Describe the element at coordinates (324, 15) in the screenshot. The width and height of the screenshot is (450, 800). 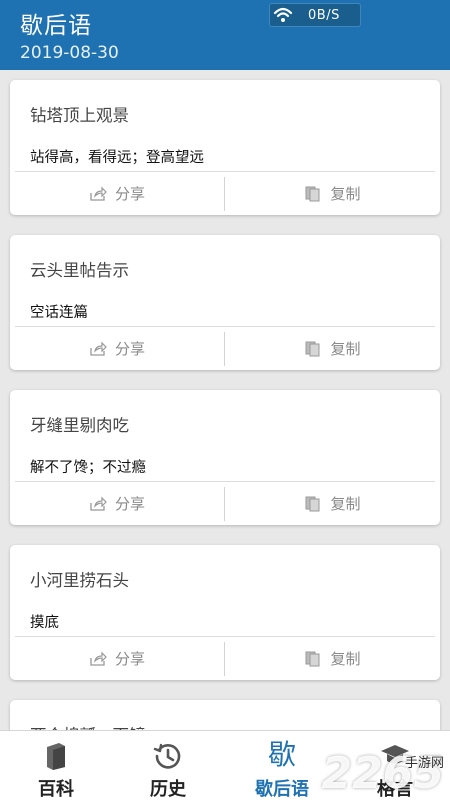
I see `network-speed-text: 0B/S` at that location.